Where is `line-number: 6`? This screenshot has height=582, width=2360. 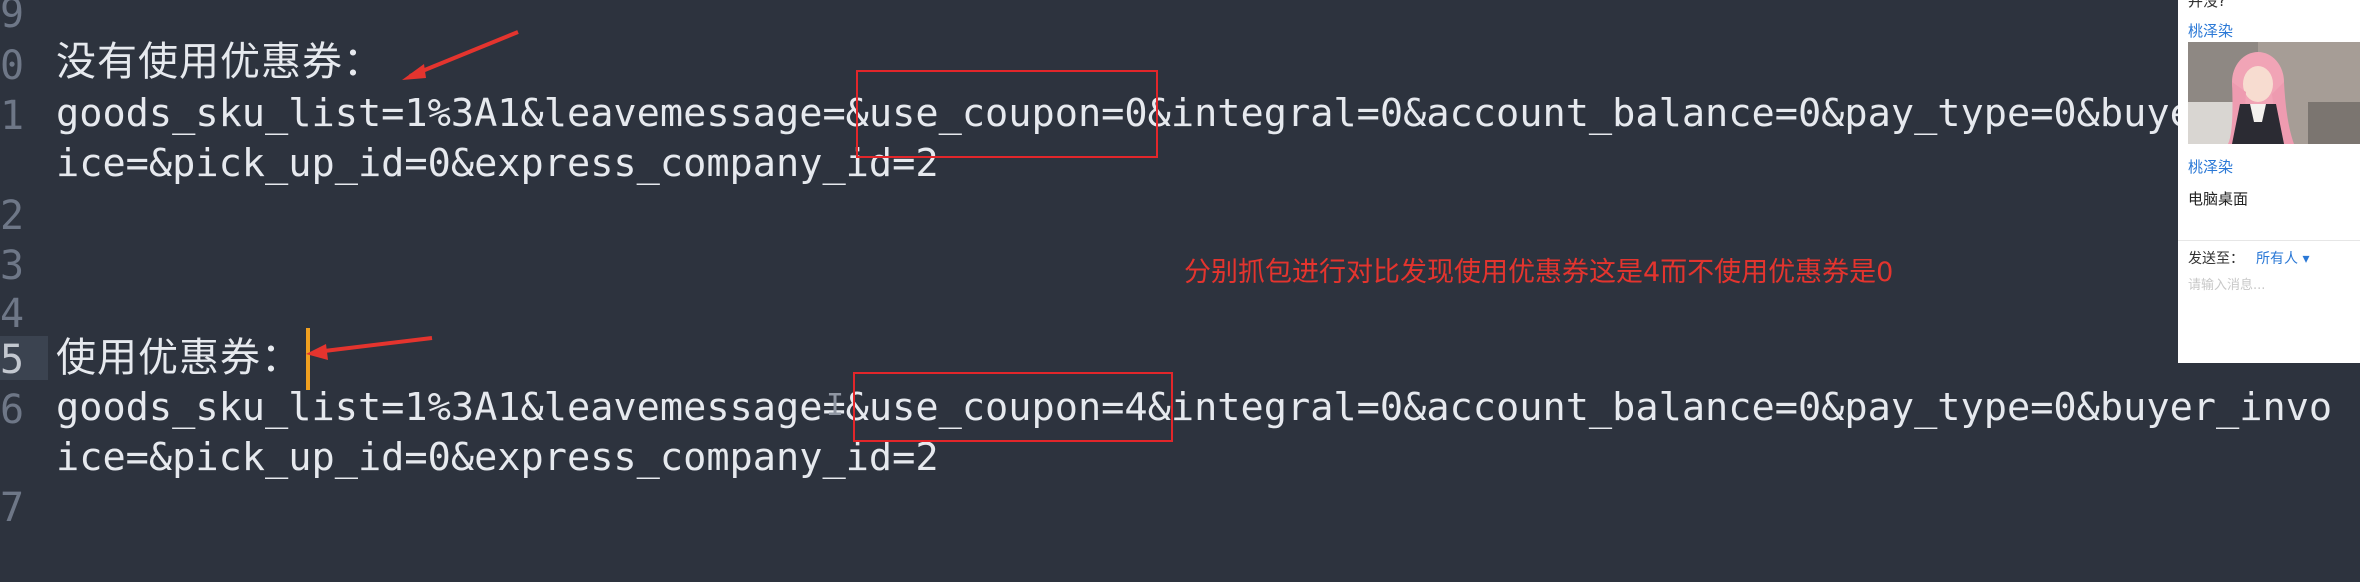
line-number: 6 is located at coordinates (12, 410).